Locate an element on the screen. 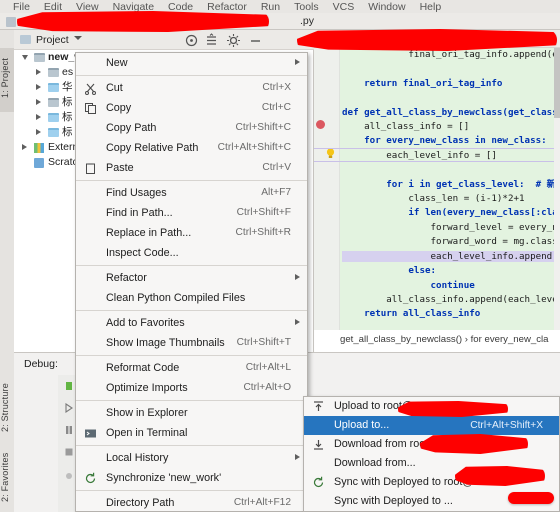  submenu-item-upload-to: Upload to... Ctrl+Alt+Shift+X is located at coordinates (431, 425).